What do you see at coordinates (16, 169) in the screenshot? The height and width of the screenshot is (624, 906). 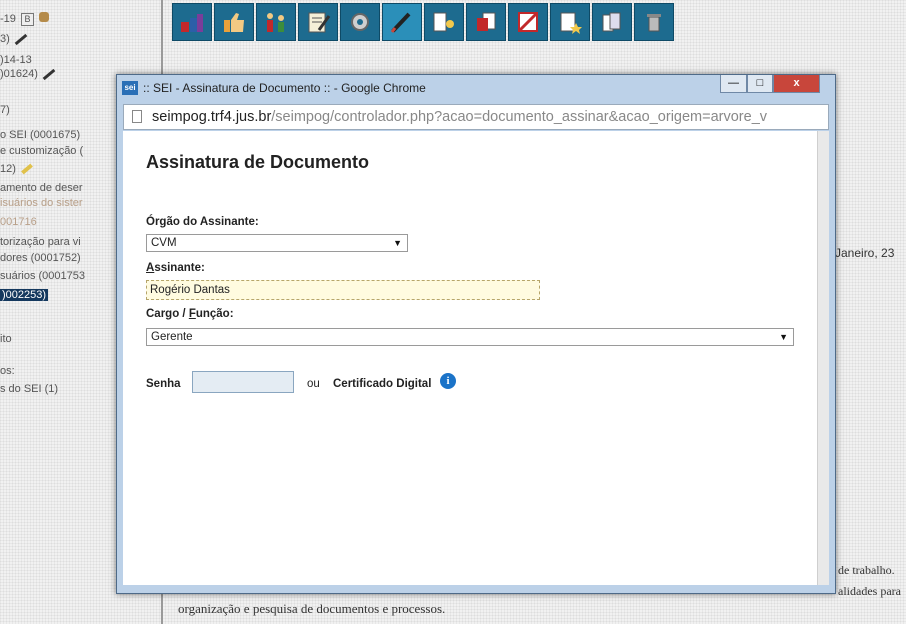 I see `tree-item: 12)` at bounding box center [16, 169].